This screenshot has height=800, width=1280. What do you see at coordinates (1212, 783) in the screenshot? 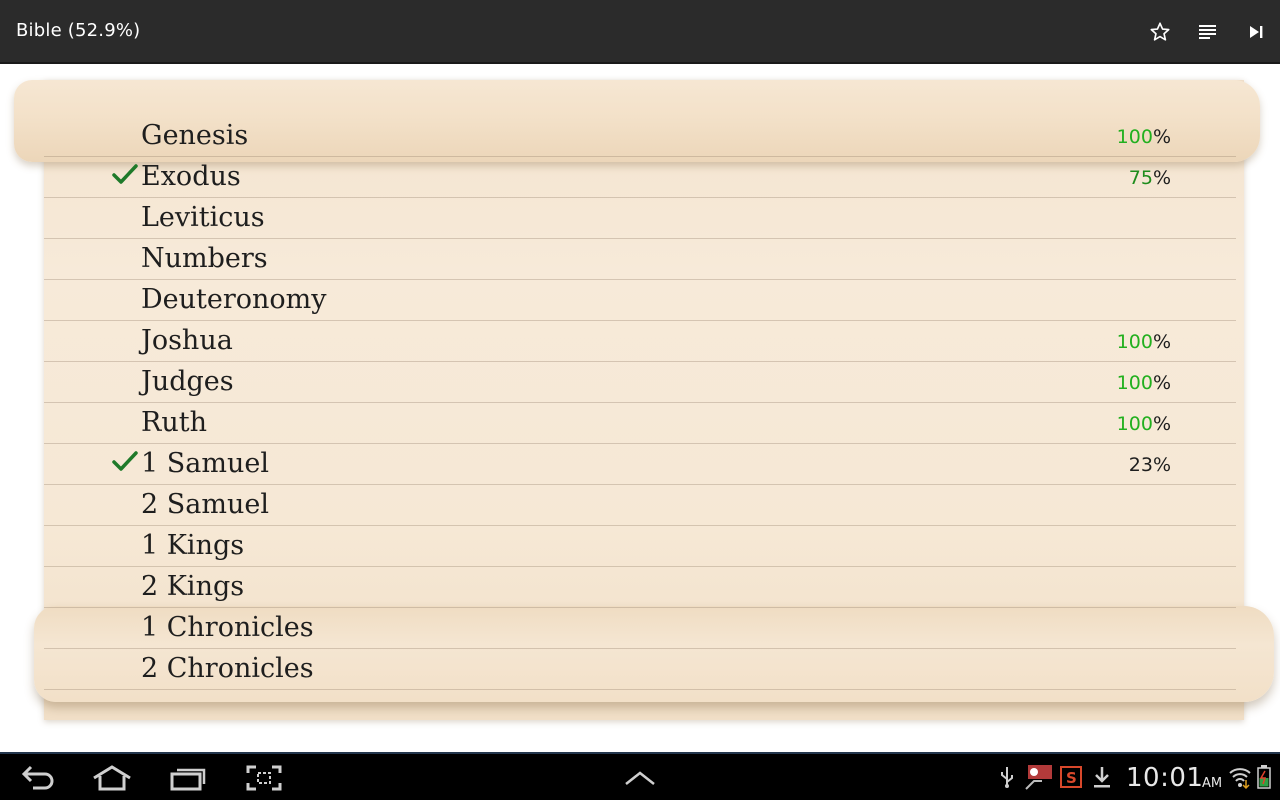
I see `status-ampm: AM` at bounding box center [1212, 783].